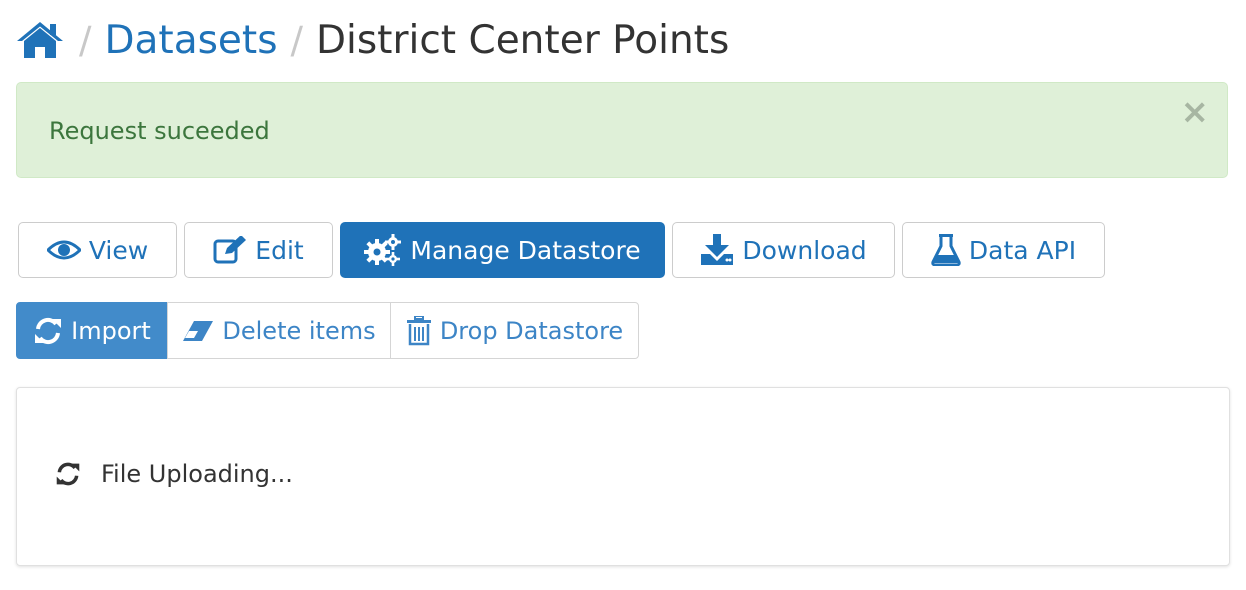 Image resolution: width=1246 pixels, height=590 pixels. What do you see at coordinates (111, 330) in the screenshot?
I see `import-button-label: Import` at bounding box center [111, 330].